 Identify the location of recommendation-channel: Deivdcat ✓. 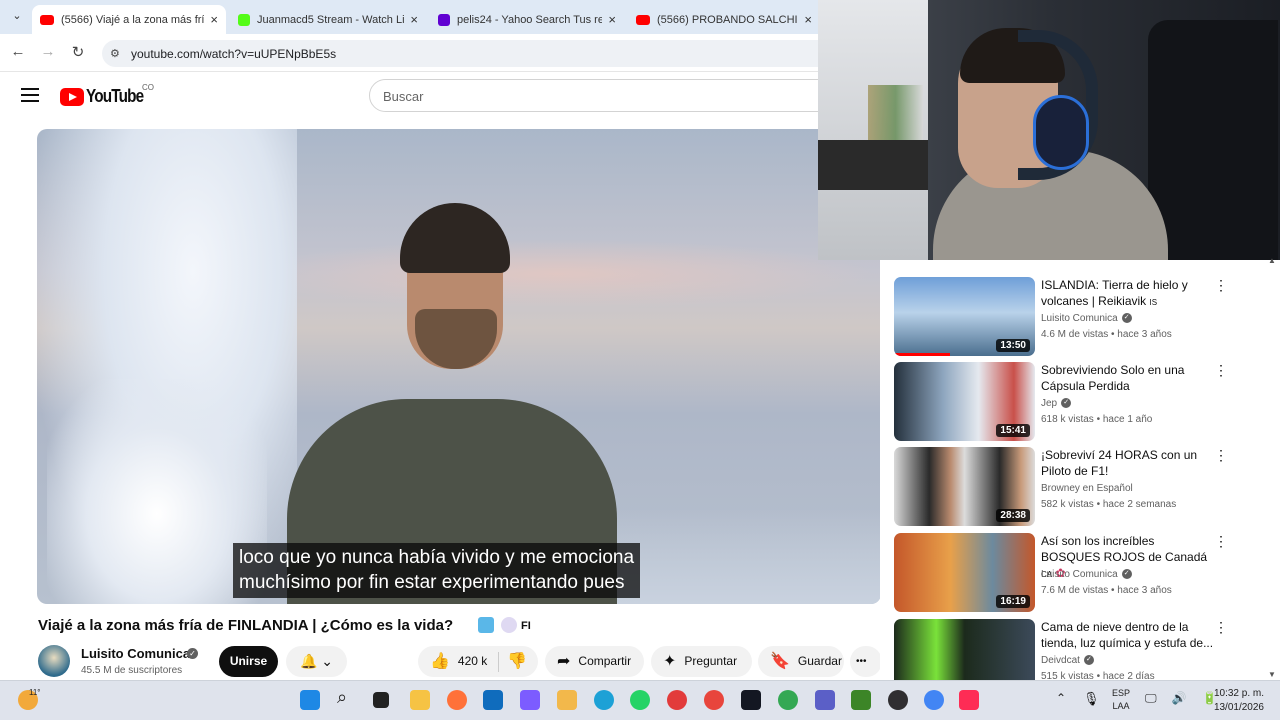
(1067, 660).